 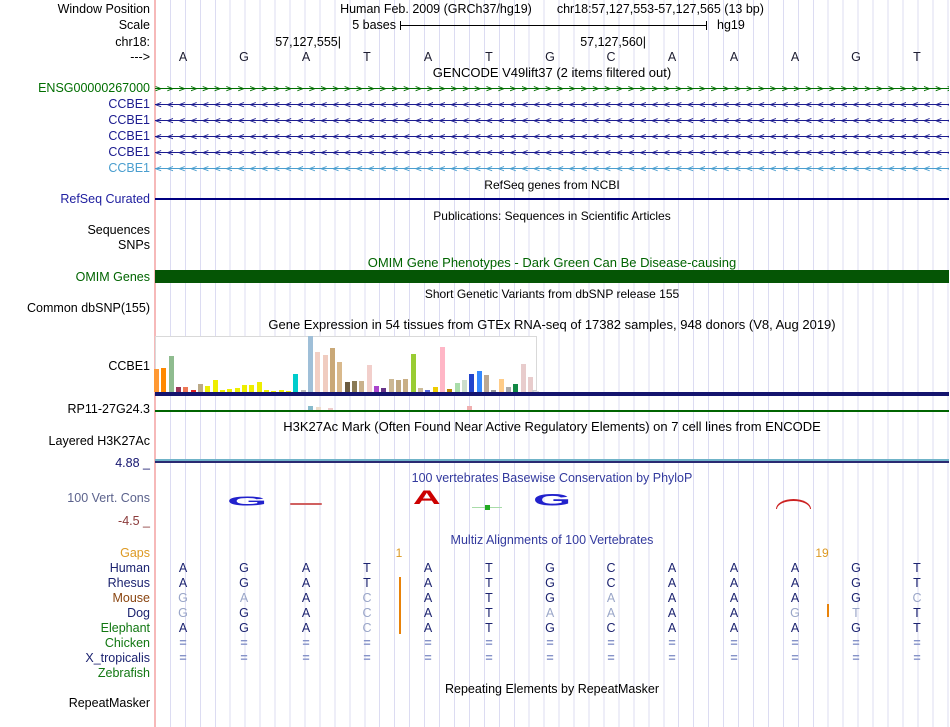 I want to click on alignment-row-human: AGATATGCAAAGT, so click(x=552, y=568).